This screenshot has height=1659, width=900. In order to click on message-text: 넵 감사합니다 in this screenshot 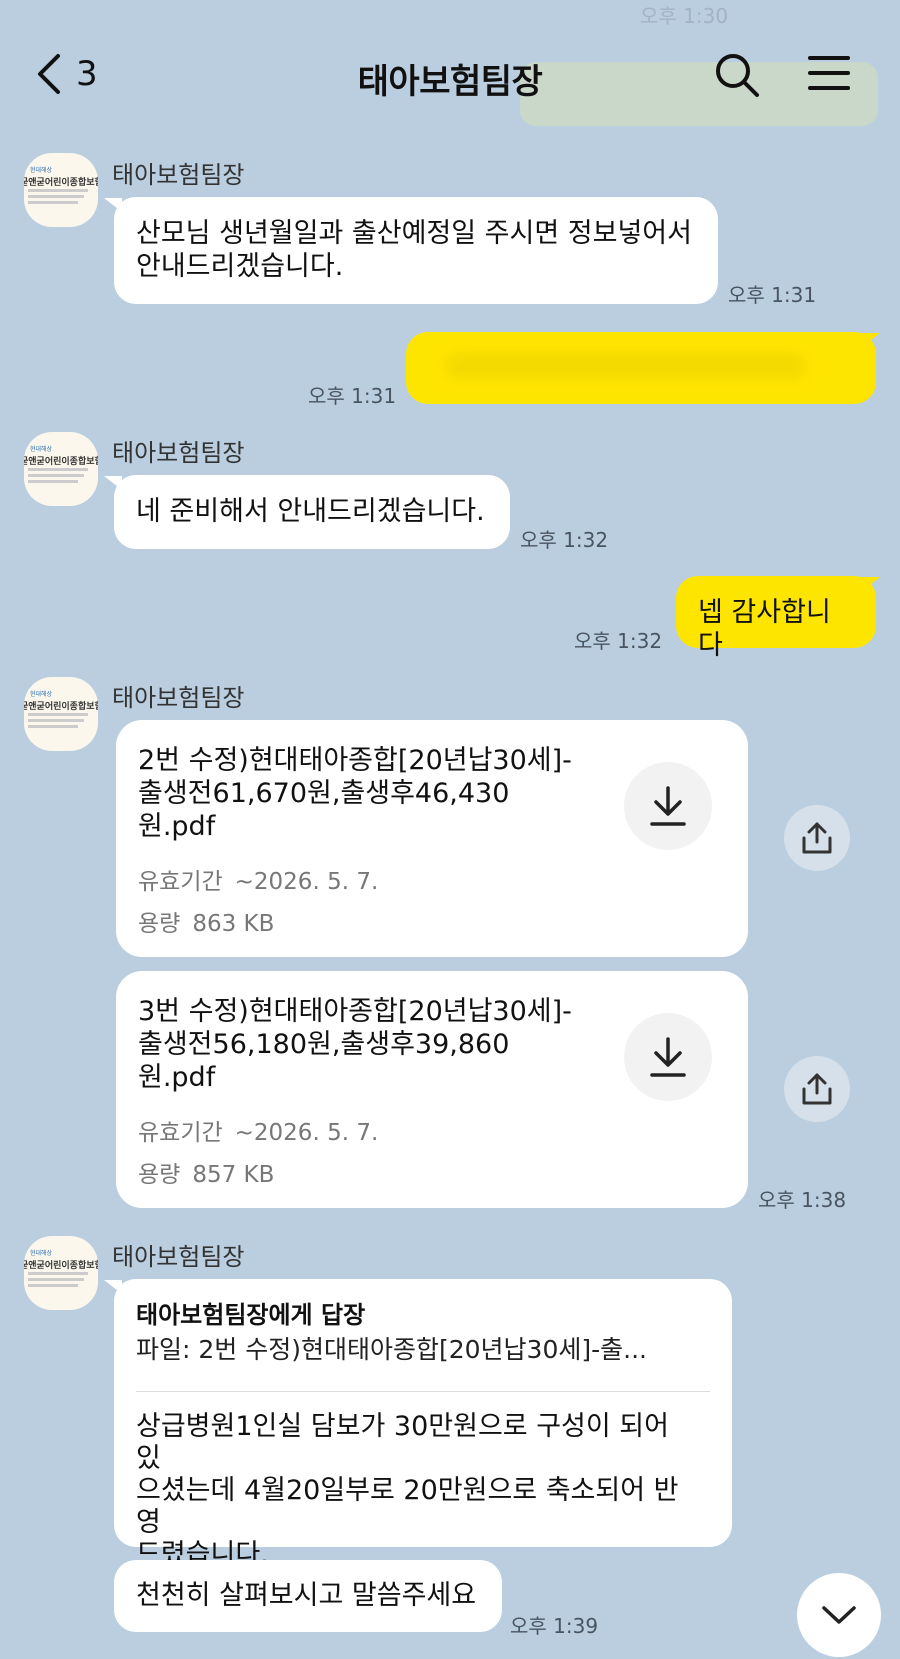, I will do `click(764, 629)`.